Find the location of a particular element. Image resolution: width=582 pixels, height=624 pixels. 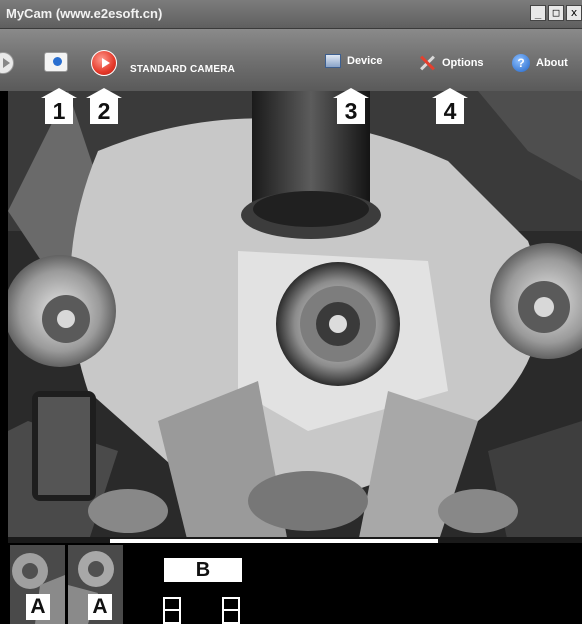

callout-number: 1 is located at coordinates (59, 111).